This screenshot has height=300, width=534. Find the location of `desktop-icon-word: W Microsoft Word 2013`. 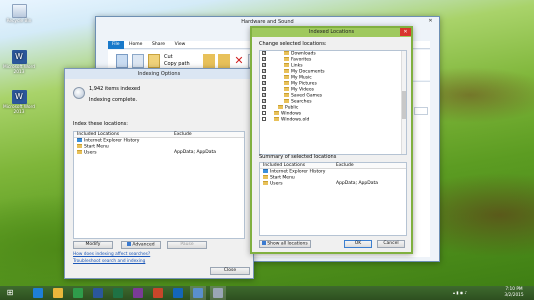

desktop-icon-word: W Microsoft Word 2013 is located at coordinates (19, 62).